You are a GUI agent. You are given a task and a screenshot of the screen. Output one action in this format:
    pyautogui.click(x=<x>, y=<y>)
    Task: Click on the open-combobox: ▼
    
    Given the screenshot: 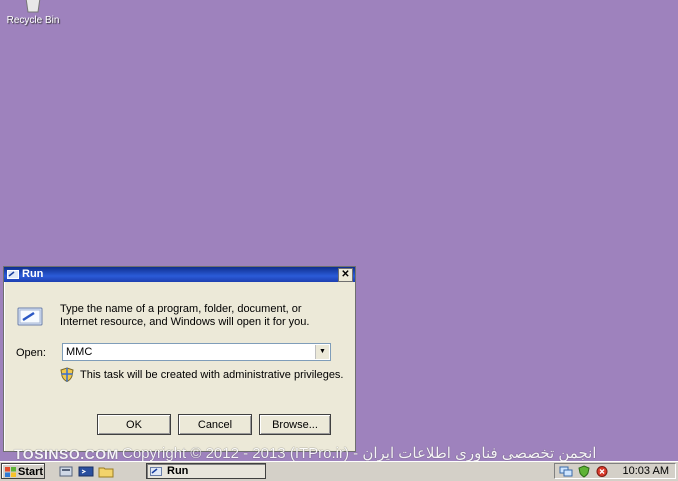 What is the action you would take?
    pyautogui.click(x=196, y=352)
    